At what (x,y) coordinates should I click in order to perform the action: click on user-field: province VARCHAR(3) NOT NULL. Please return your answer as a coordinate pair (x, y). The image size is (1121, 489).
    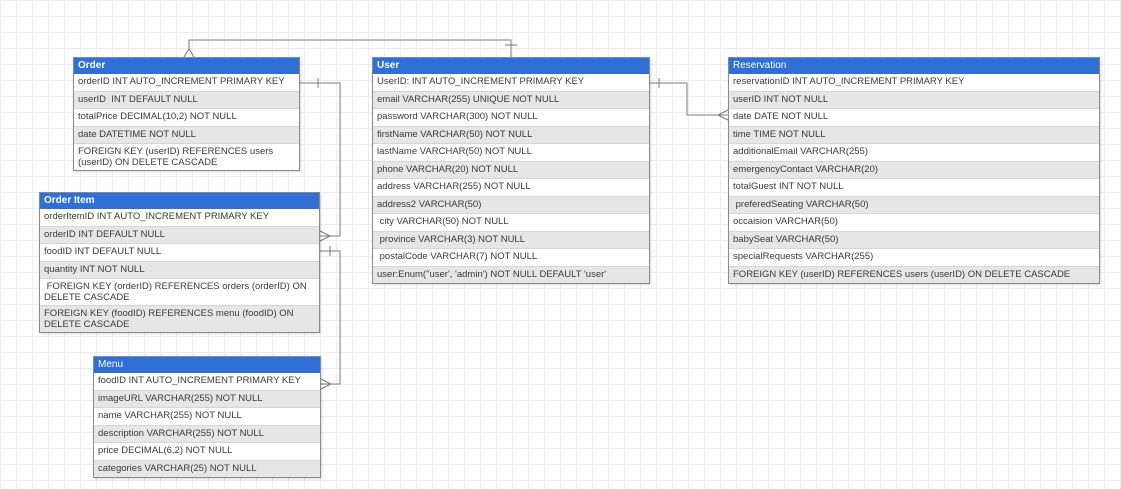
    Looking at the image, I should click on (511, 239).